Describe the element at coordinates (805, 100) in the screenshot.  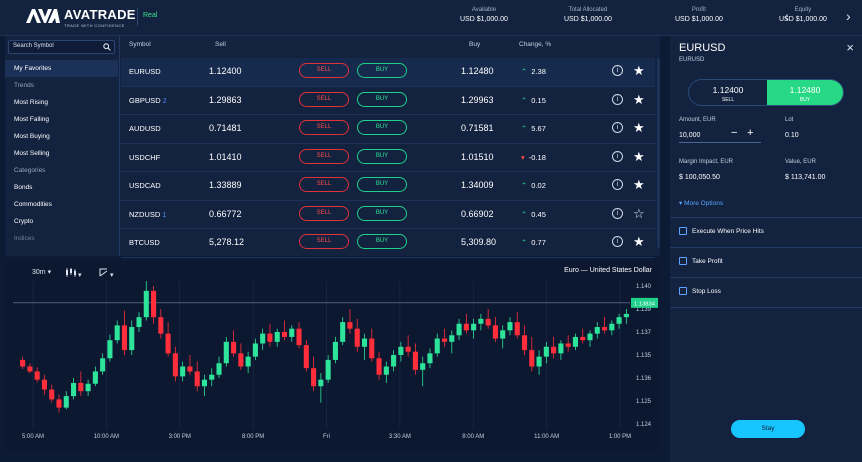
I see `buy-label: BUY` at that location.